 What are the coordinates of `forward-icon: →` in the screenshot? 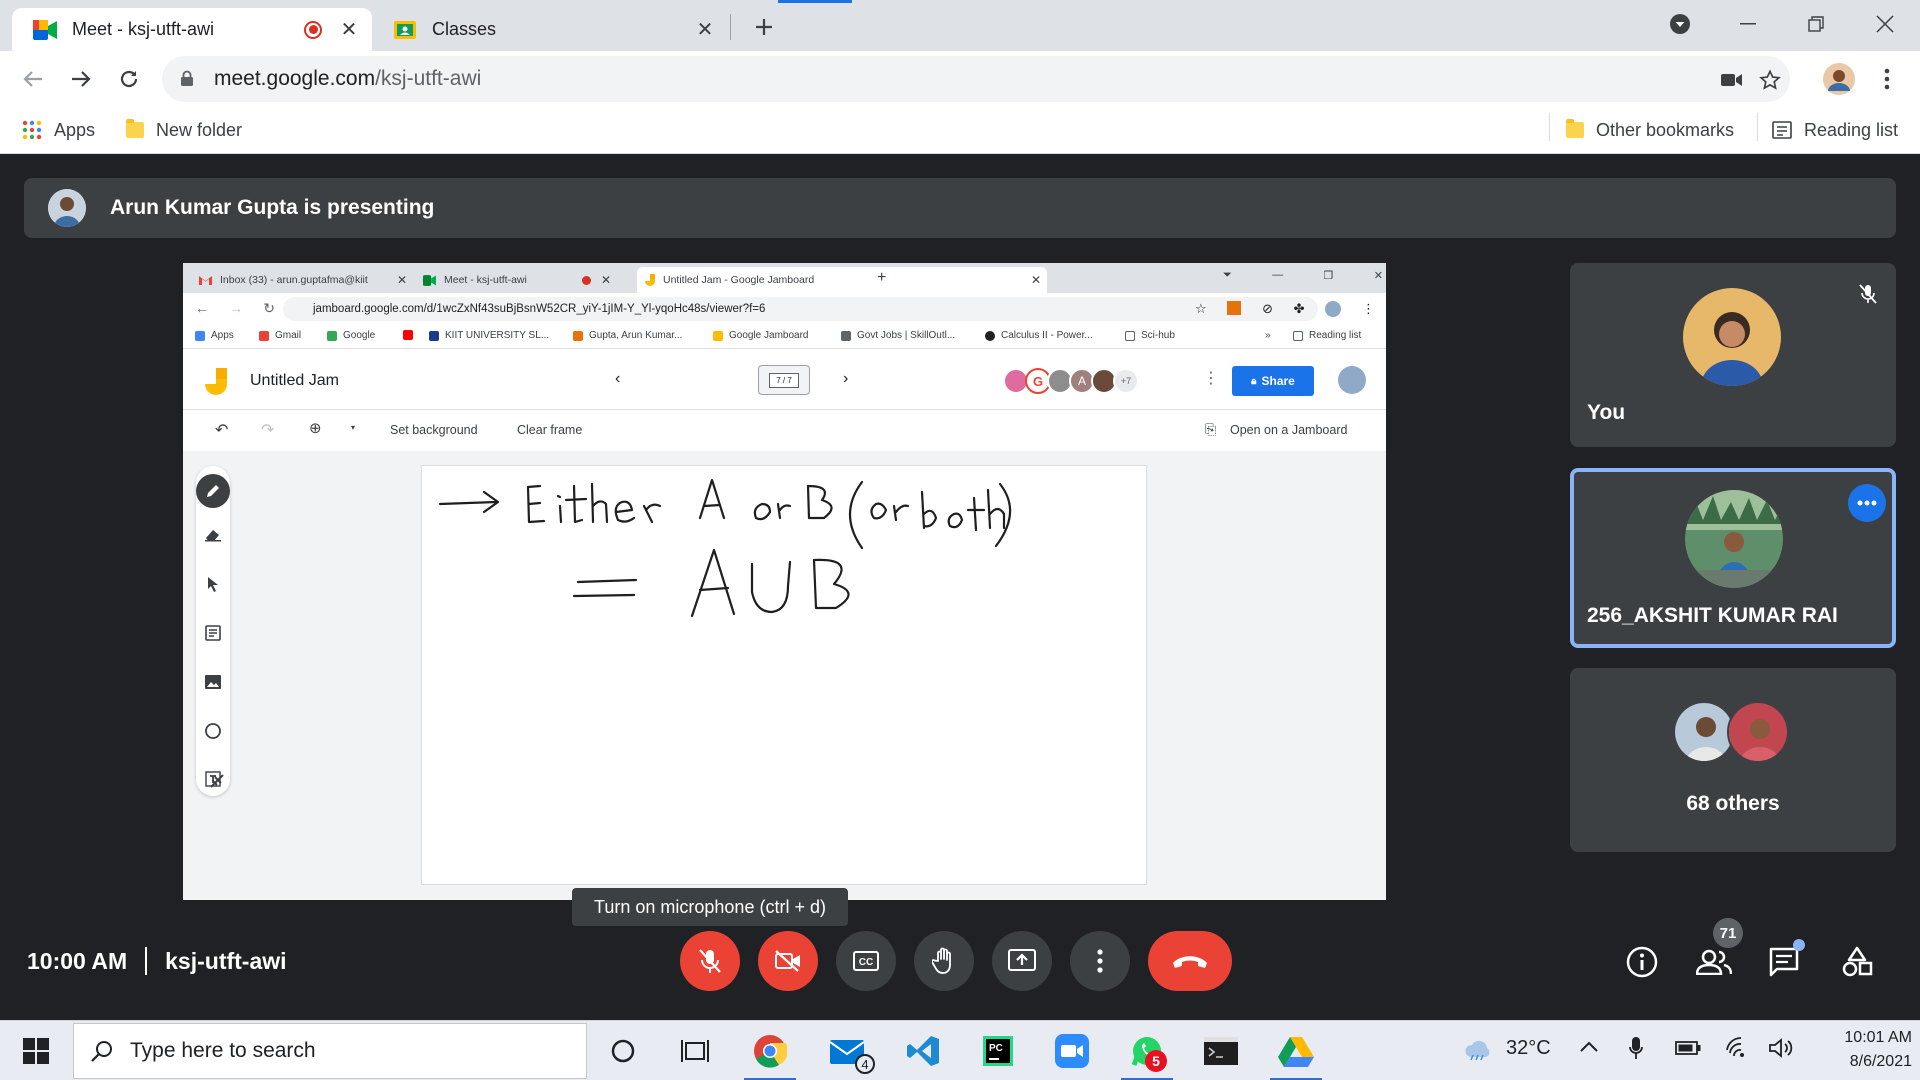 It's located at (236, 308).